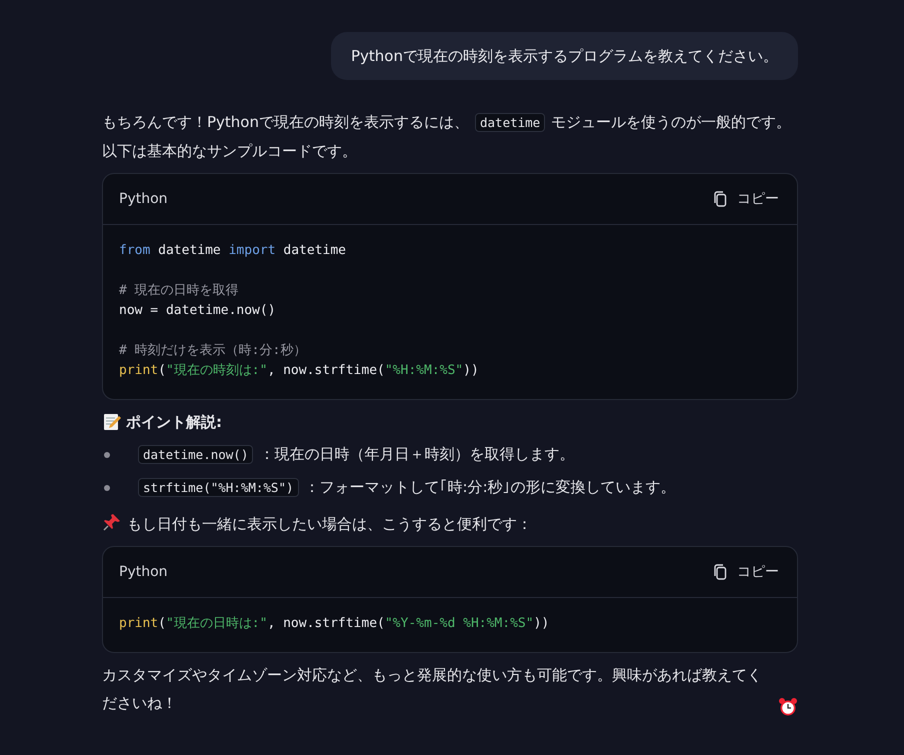 Image resolution: width=904 pixels, height=755 pixels. Describe the element at coordinates (490, 487) in the screenshot. I see `message-text: ：フォーマットして｢時:分:秒｣の形に変換しています。` at that location.